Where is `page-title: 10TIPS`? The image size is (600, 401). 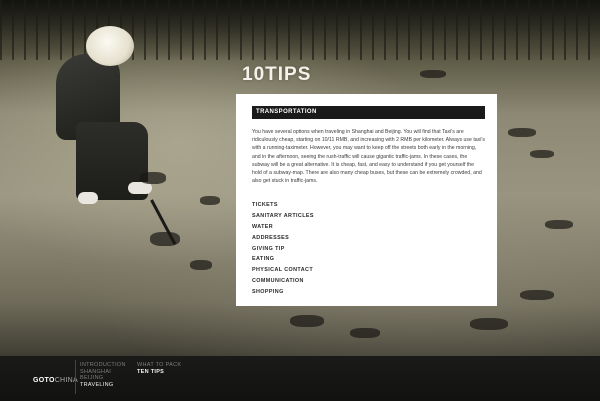
page-title: 10TIPS is located at coordinates (277, 74).